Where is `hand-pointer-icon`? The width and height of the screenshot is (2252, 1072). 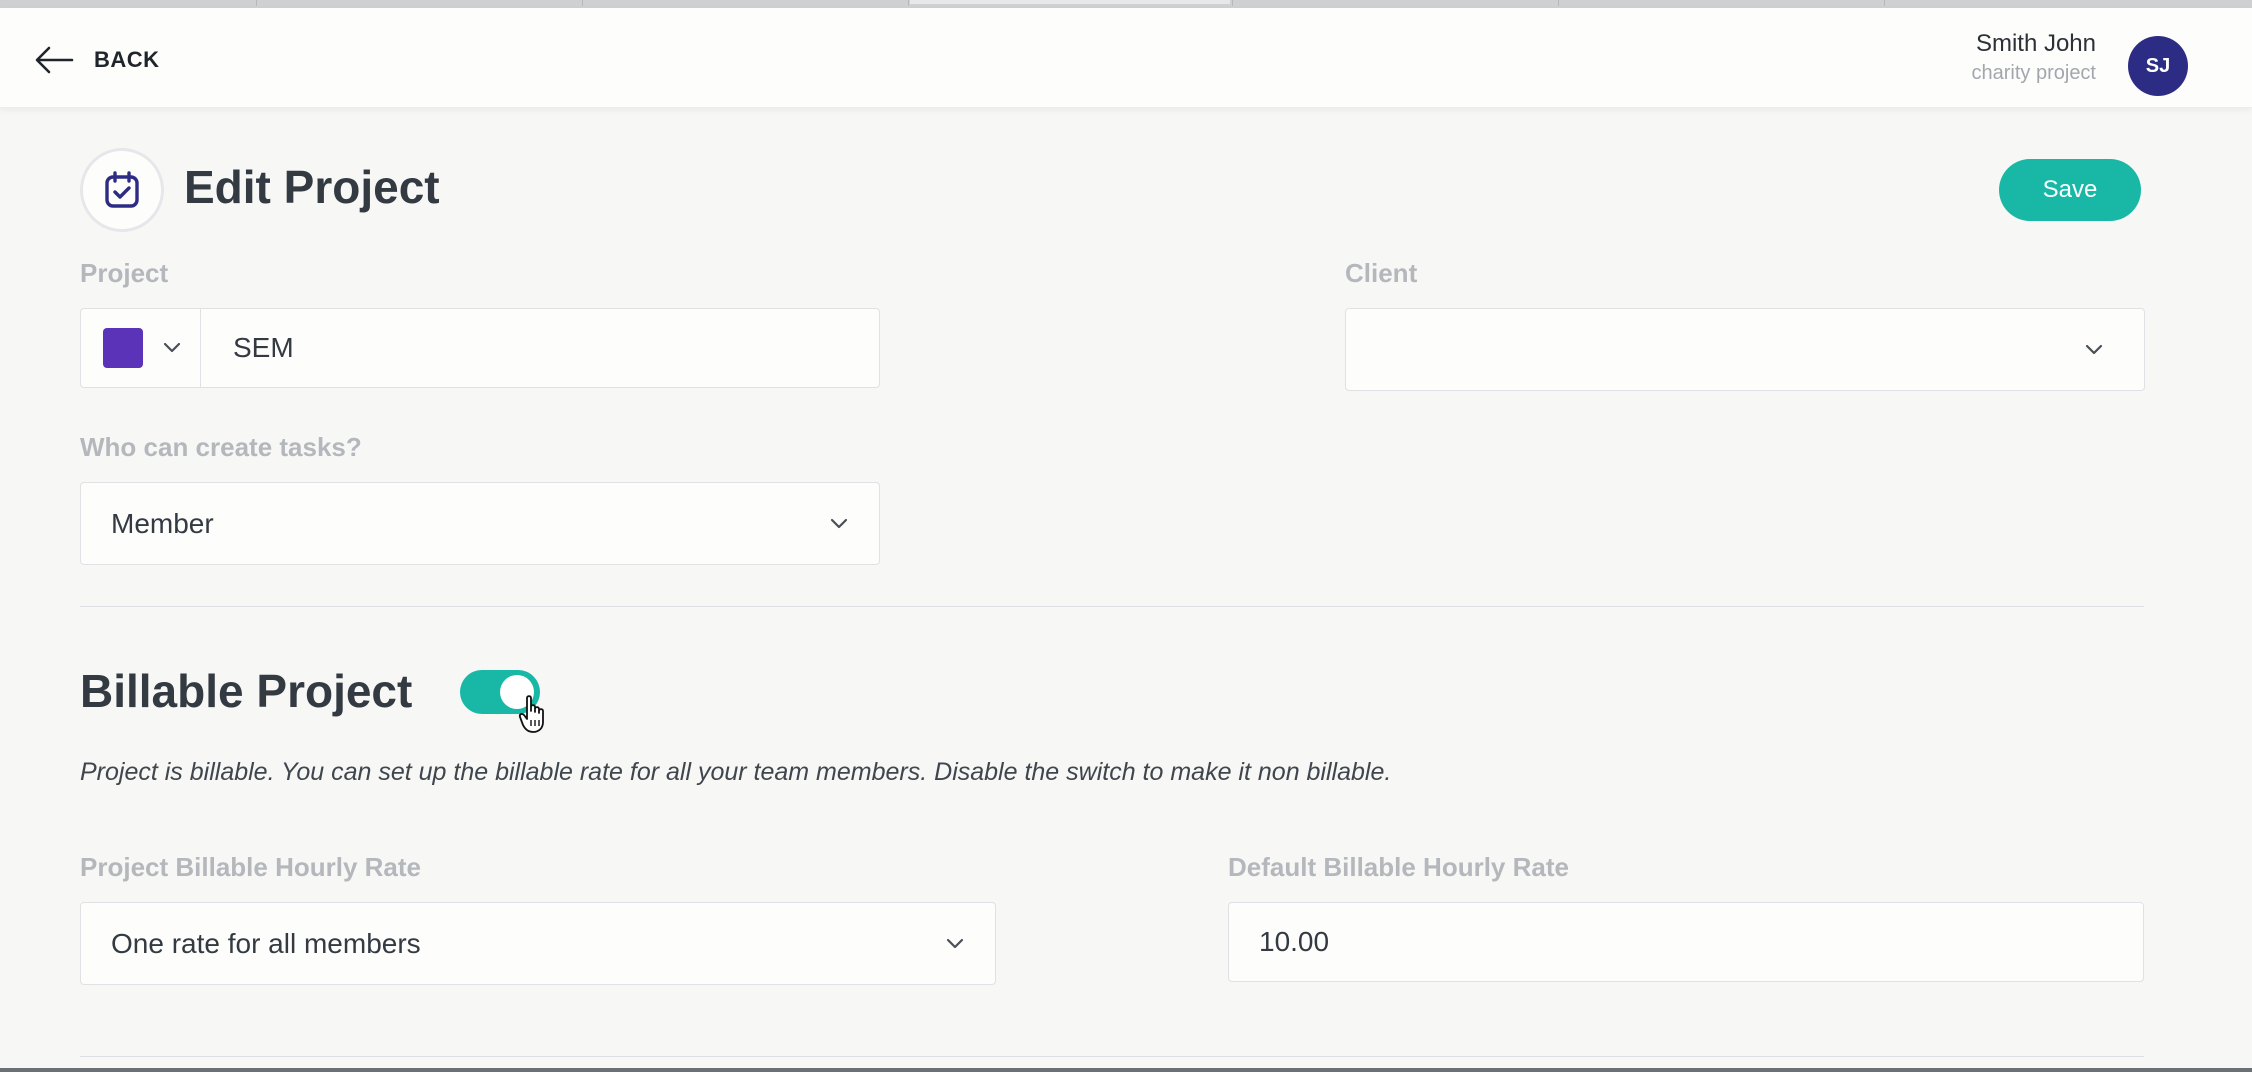
hand-pointer-icon is located at coordinates (531, 714).